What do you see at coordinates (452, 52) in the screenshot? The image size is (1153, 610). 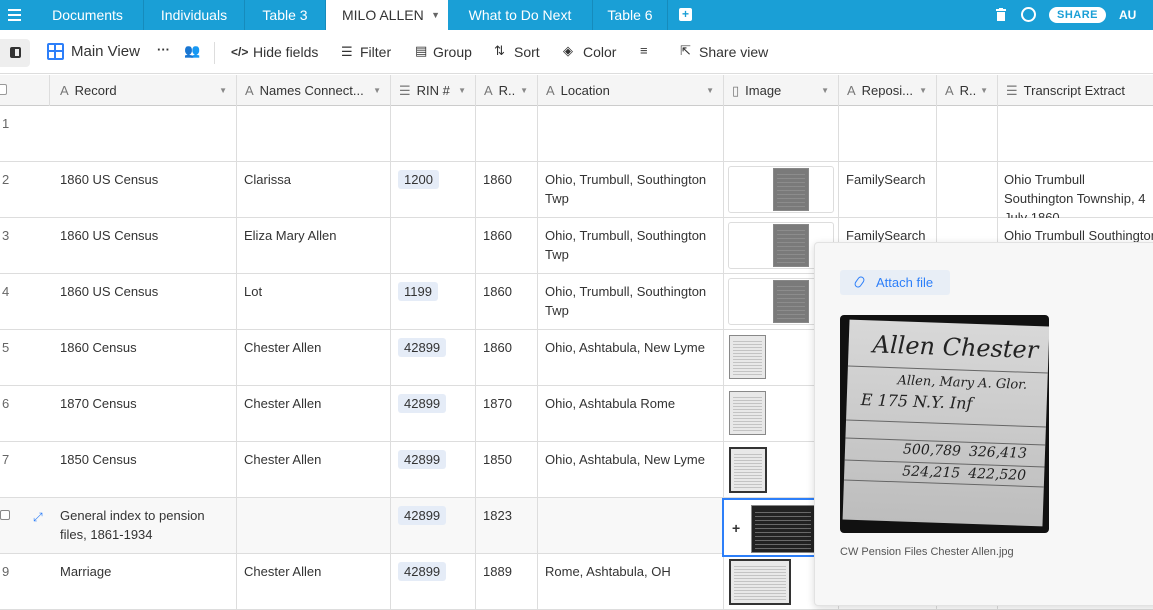 I see `group-button: Group` at bounding box center [452, 52].